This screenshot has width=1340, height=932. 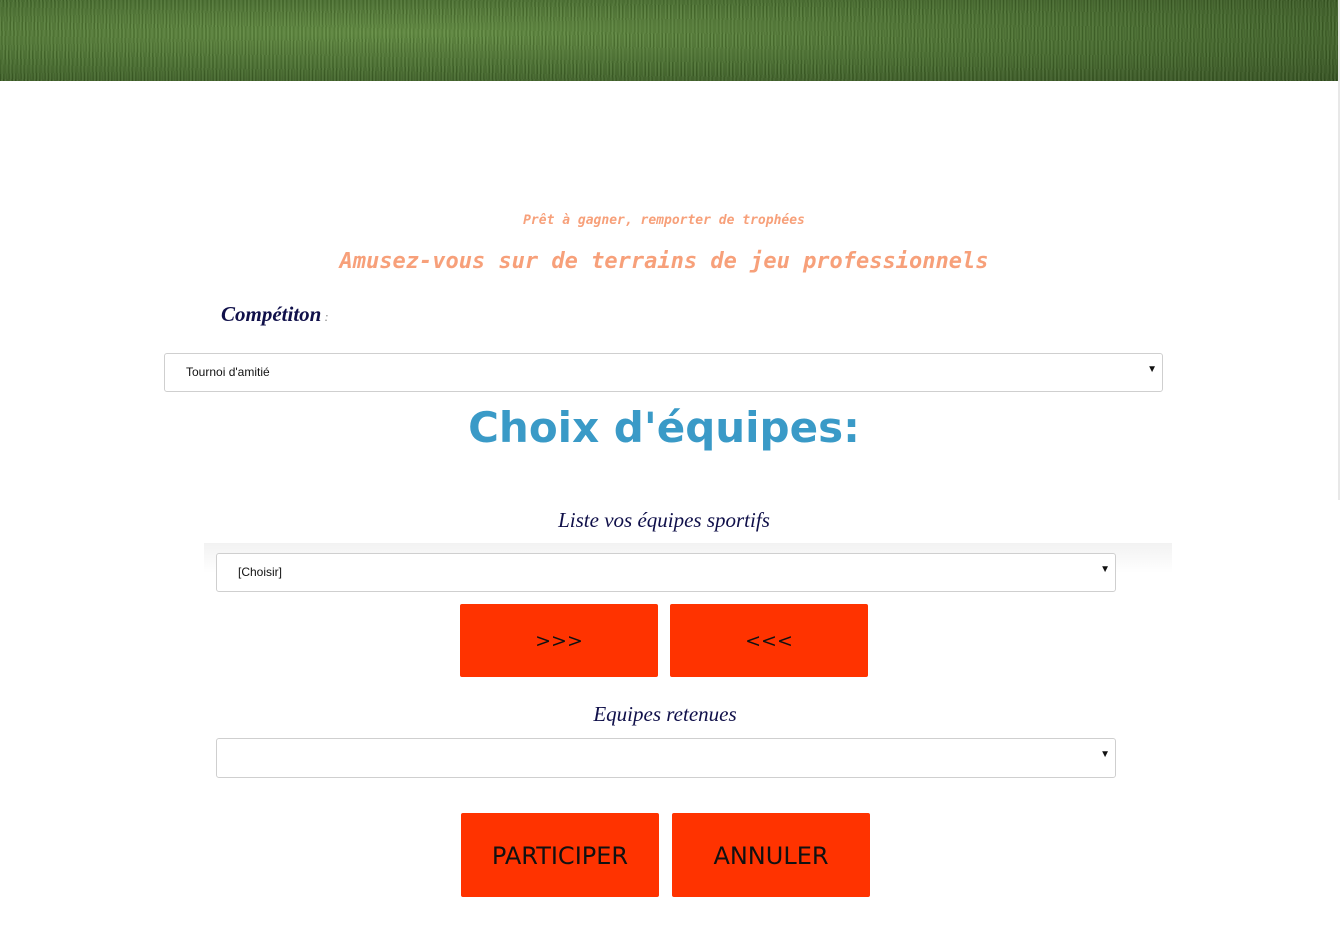 I want to click on cancel-button: ANNULER, so click(x=771, y=855).